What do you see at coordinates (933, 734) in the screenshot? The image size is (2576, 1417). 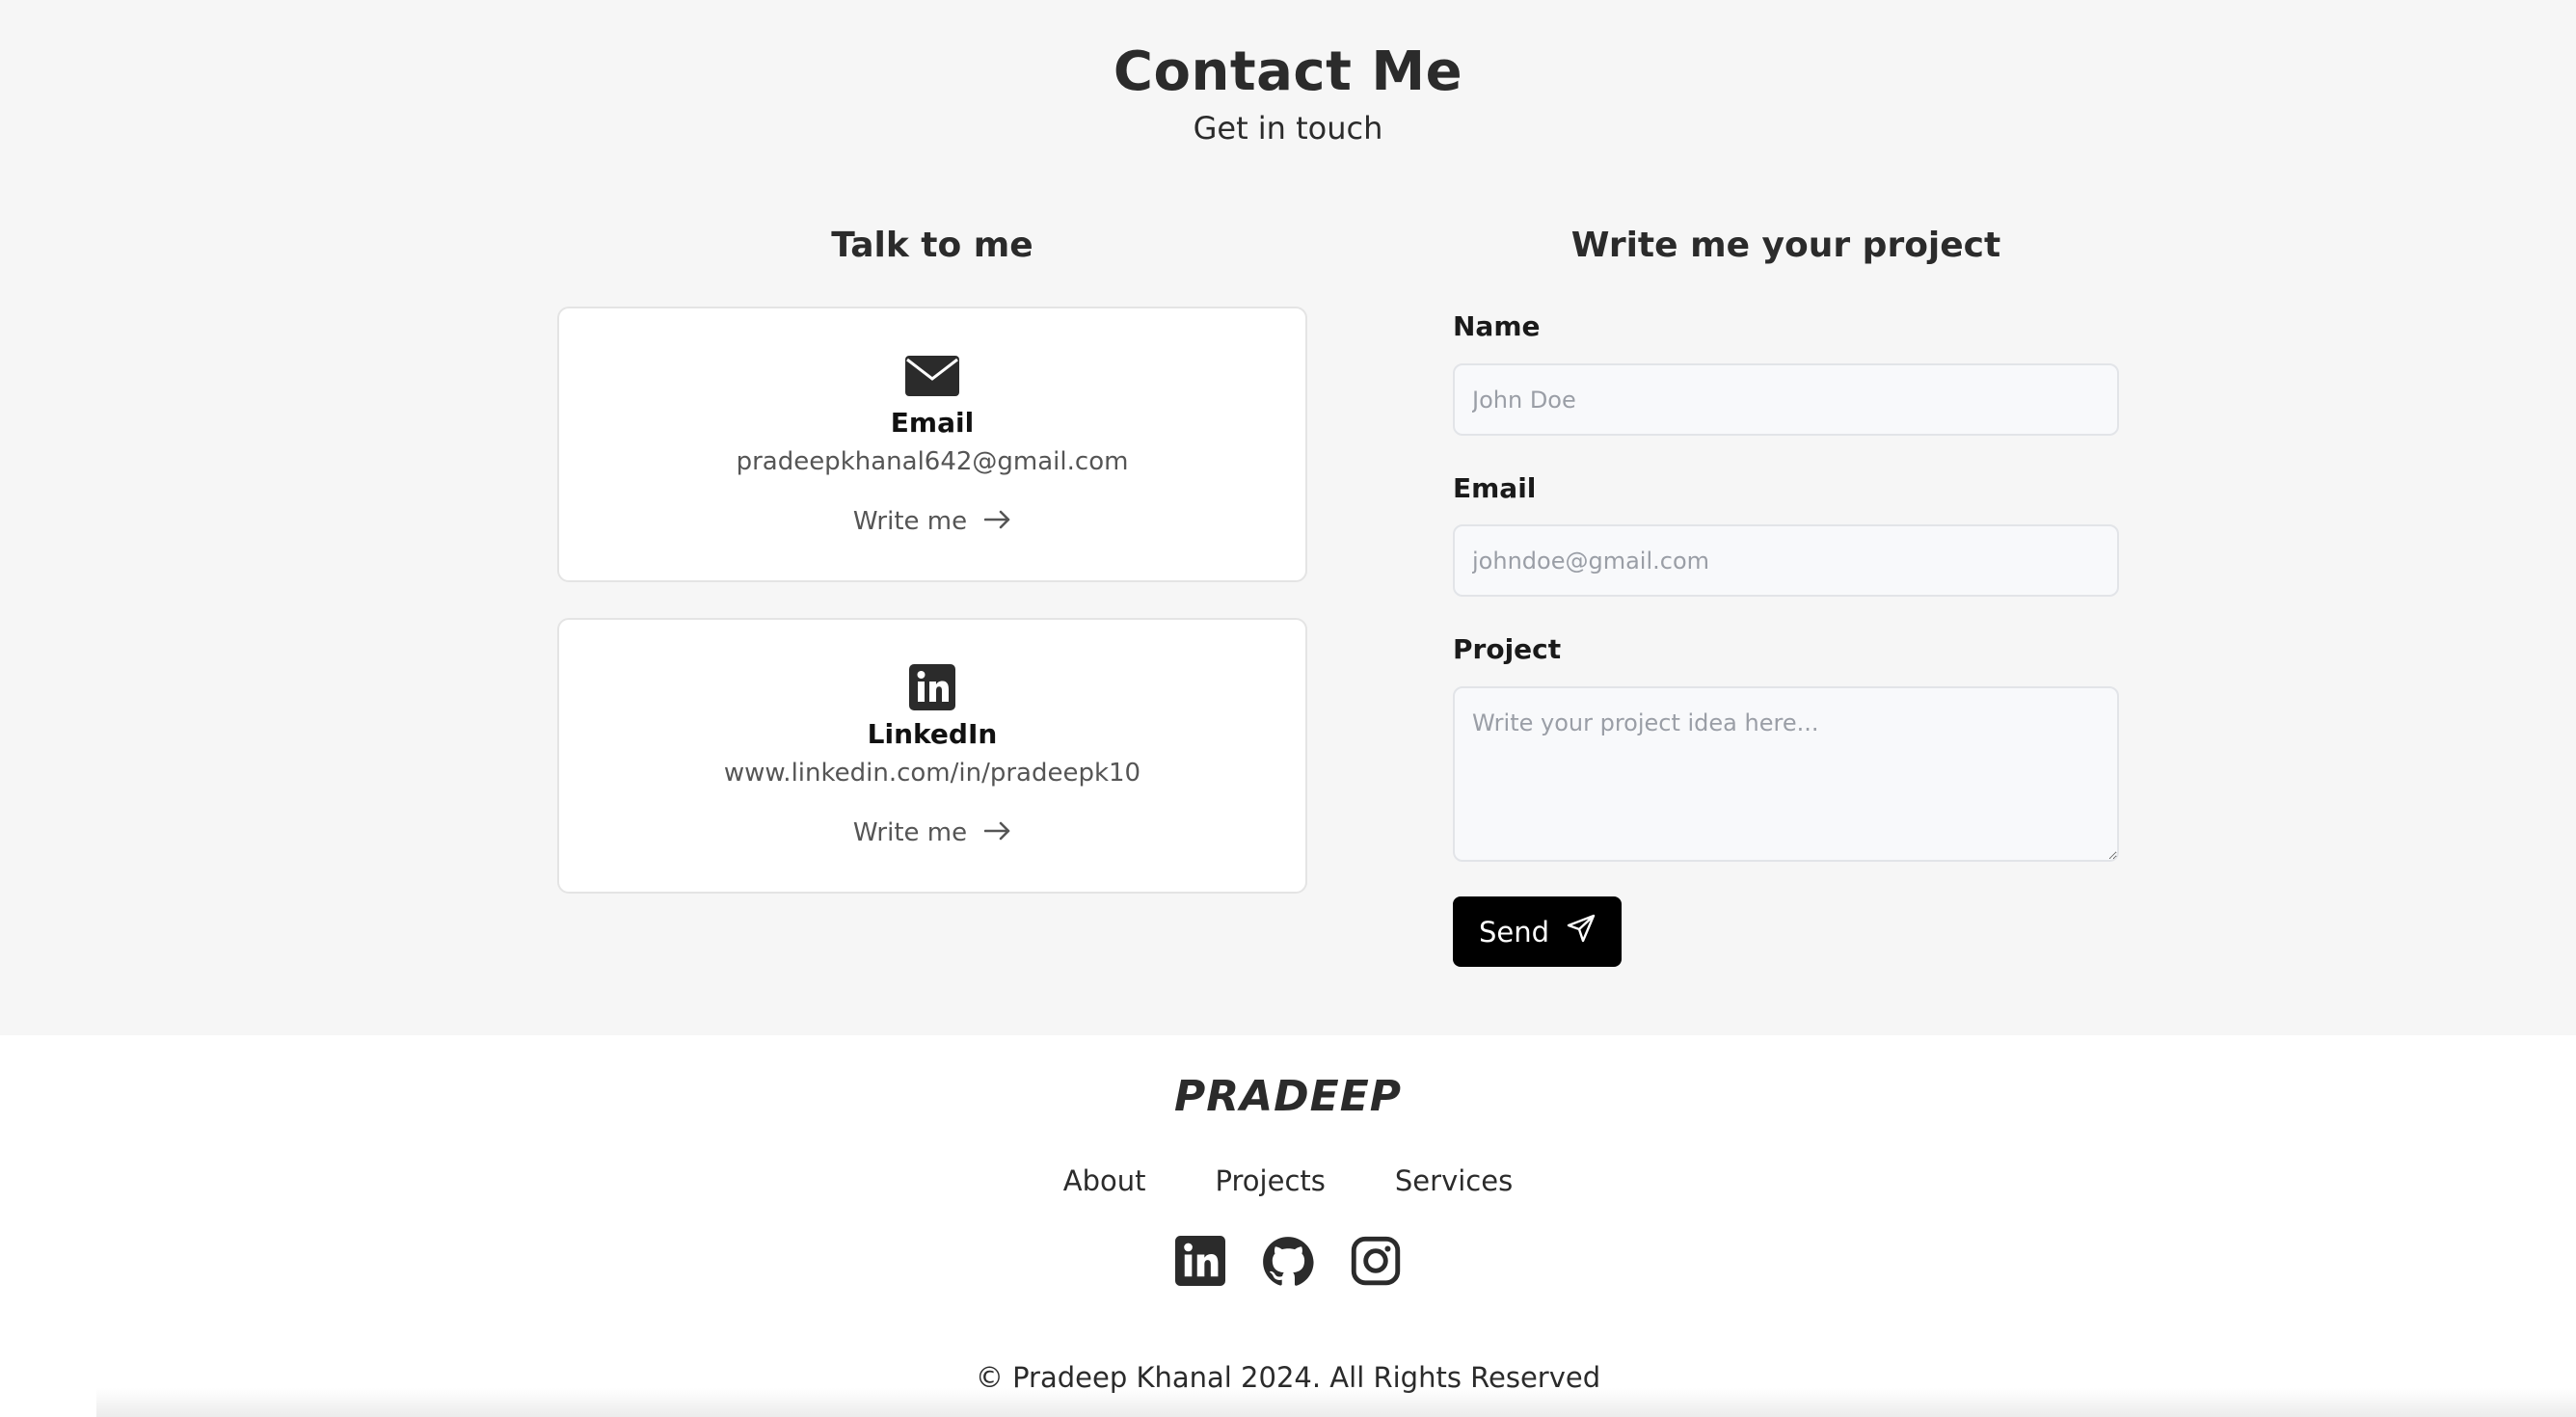 I see `linkedin-card-title: LinkedIn` at bounding box center [933, 734].